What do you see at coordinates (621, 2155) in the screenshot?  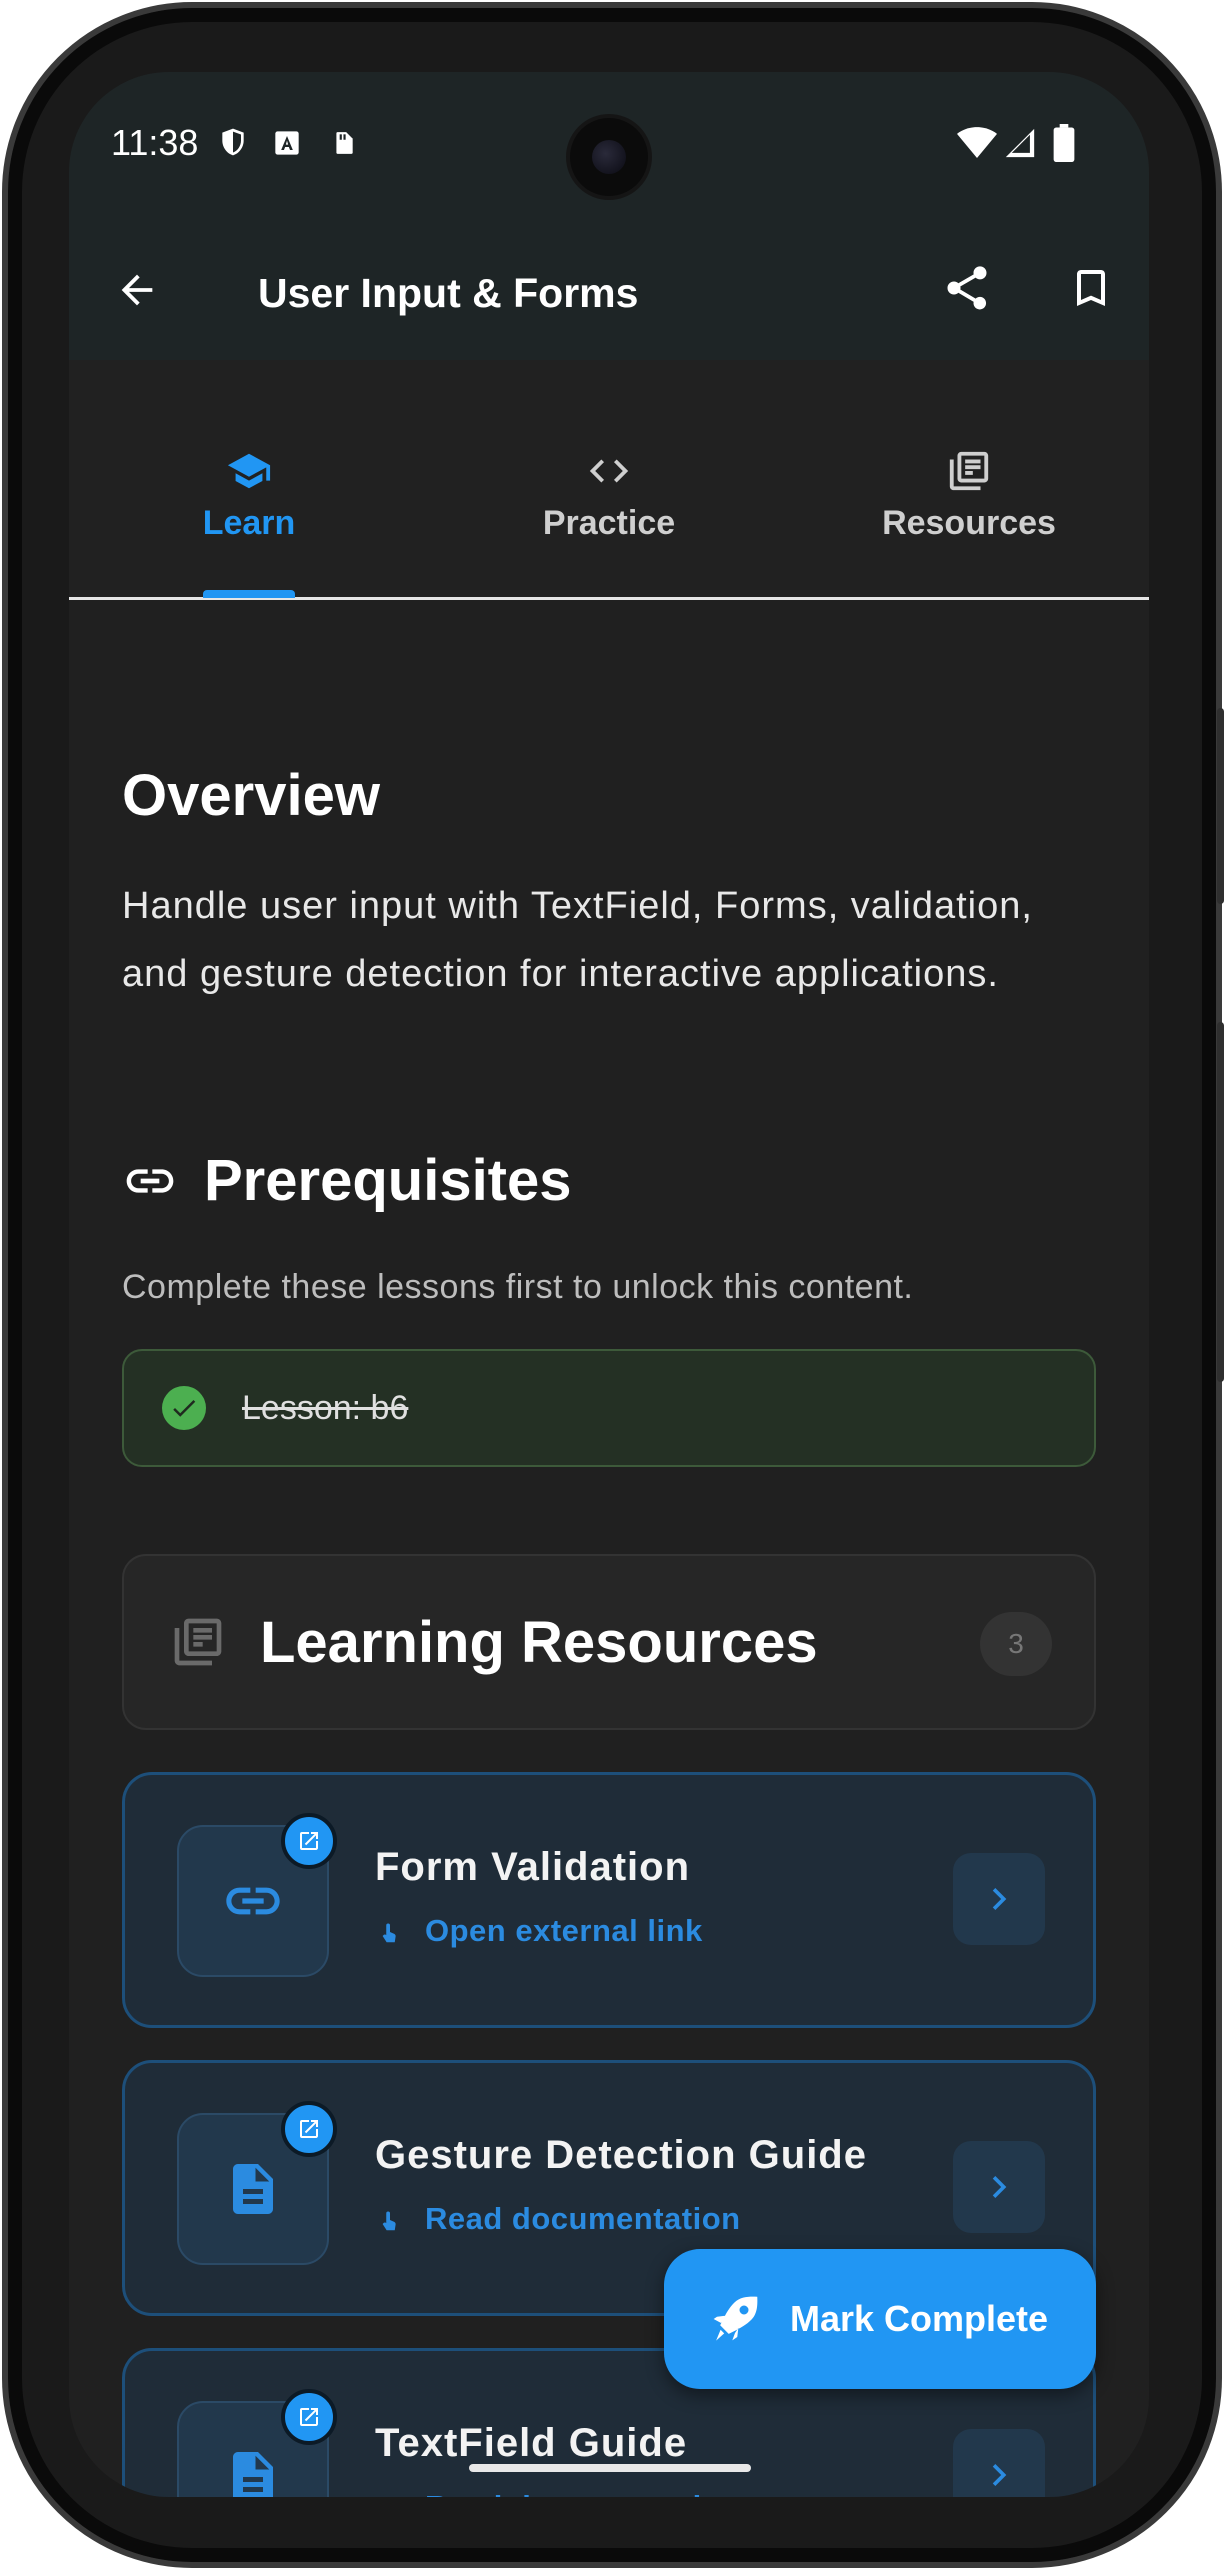 I see `resource-title: Gesture Detection Guide` at bounding box center [621, 2155].